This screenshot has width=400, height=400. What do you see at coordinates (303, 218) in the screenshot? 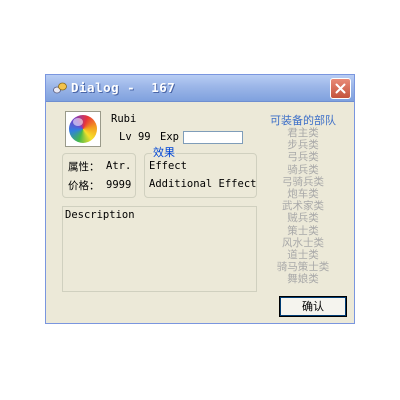
I see `list-item: 贼兵类` at bounding box center [303, 218].